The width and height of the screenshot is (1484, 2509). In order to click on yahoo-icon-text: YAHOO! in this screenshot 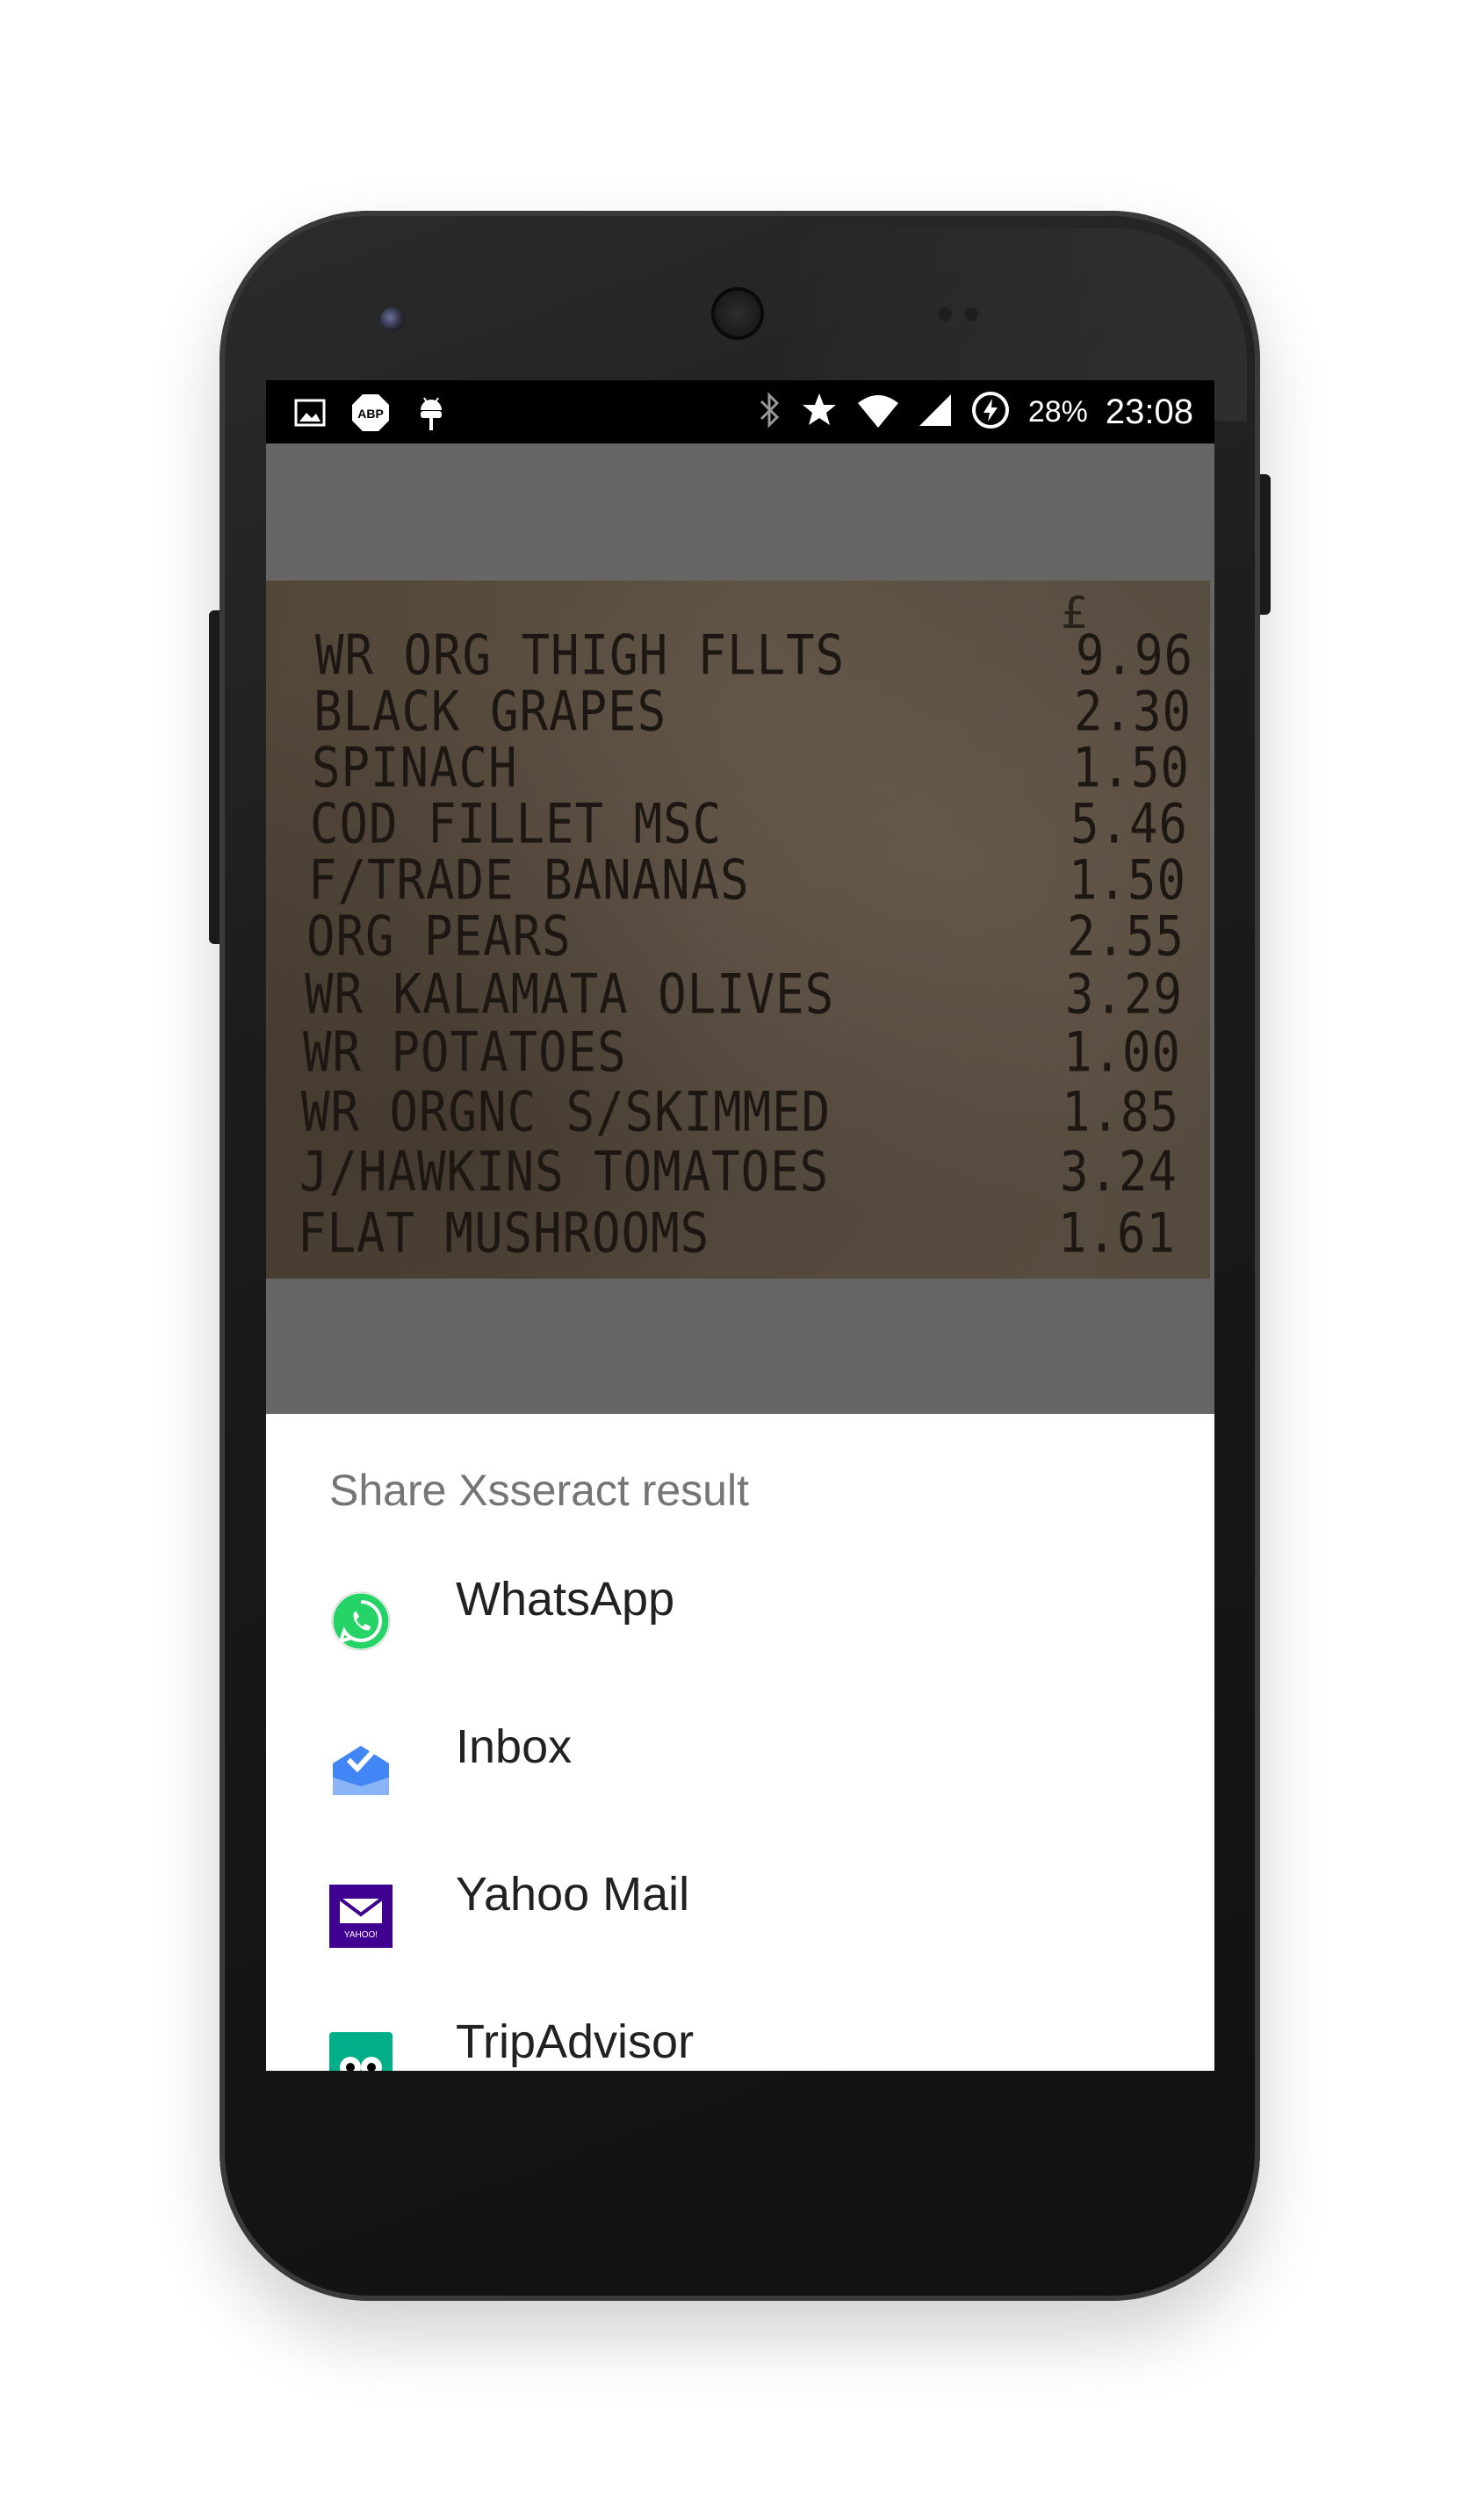, I will do `click(361, 1935)`.